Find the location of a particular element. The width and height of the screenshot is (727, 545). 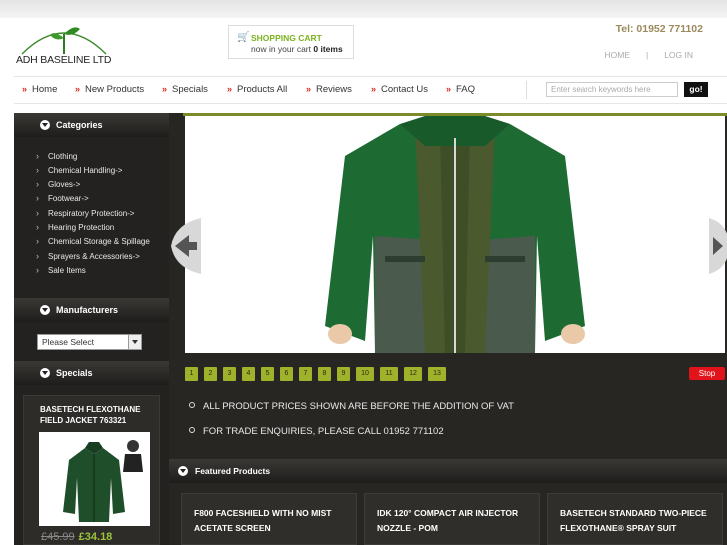

specials-title: Specials is located at coordinates (74, 373).